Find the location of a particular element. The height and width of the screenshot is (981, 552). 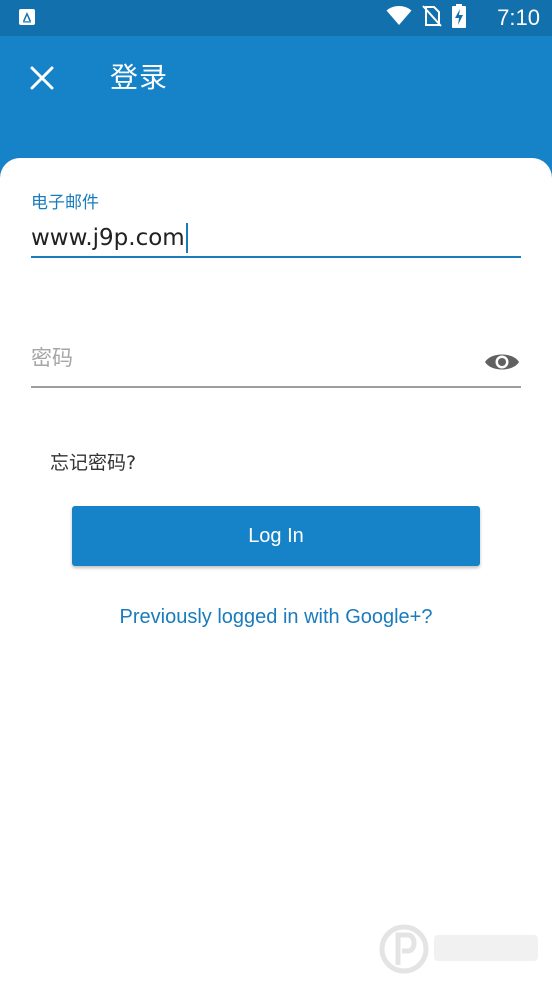

toggle-password-visibility-button is located at coordinates (502, 362).